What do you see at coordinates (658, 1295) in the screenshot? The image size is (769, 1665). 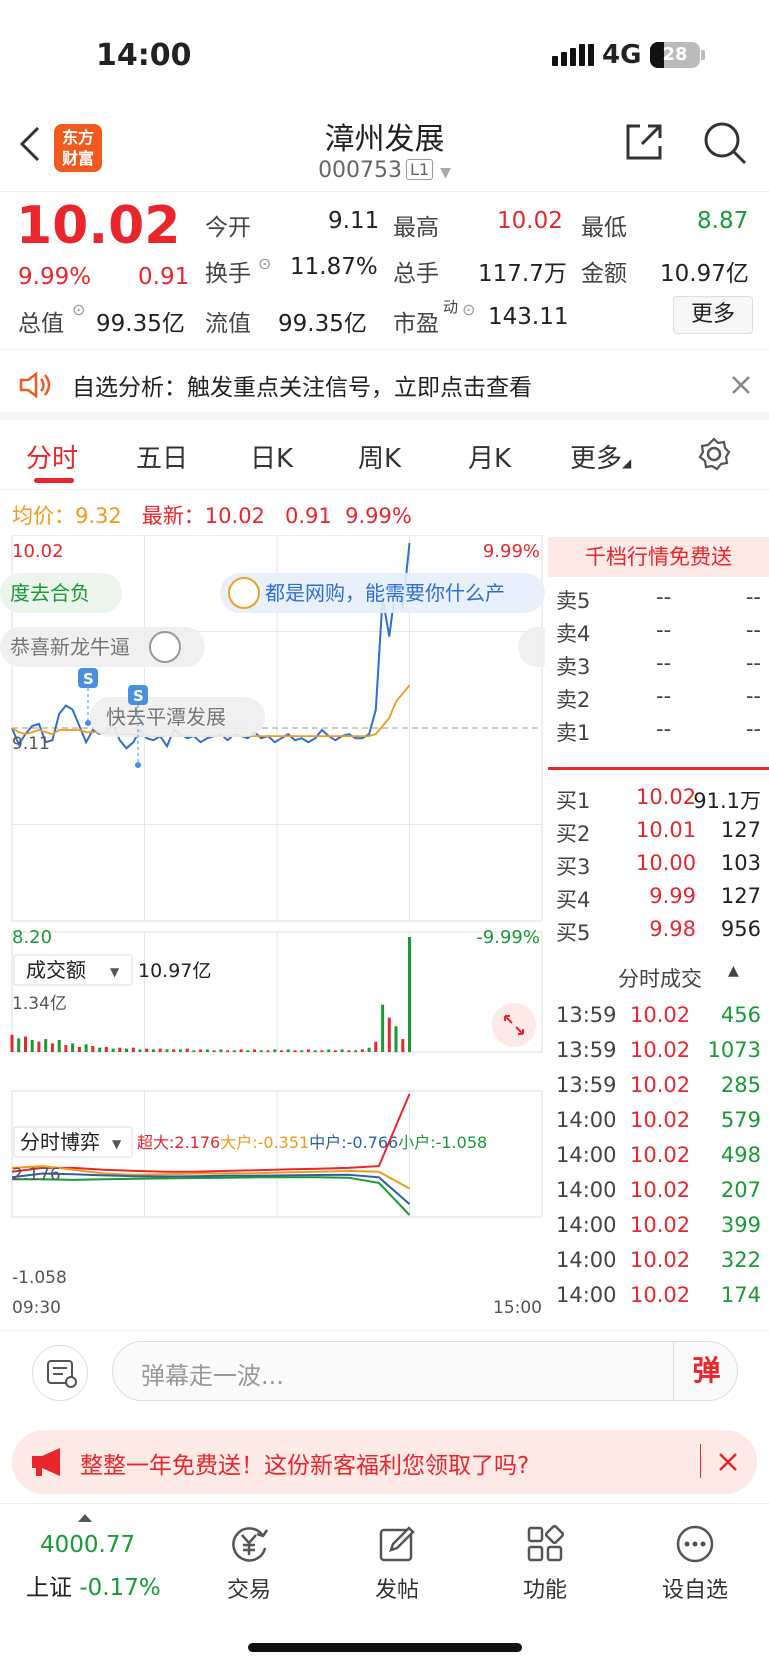 I see `trade-row: 14:00 10.02 174` at bounding box center [658, 1295].